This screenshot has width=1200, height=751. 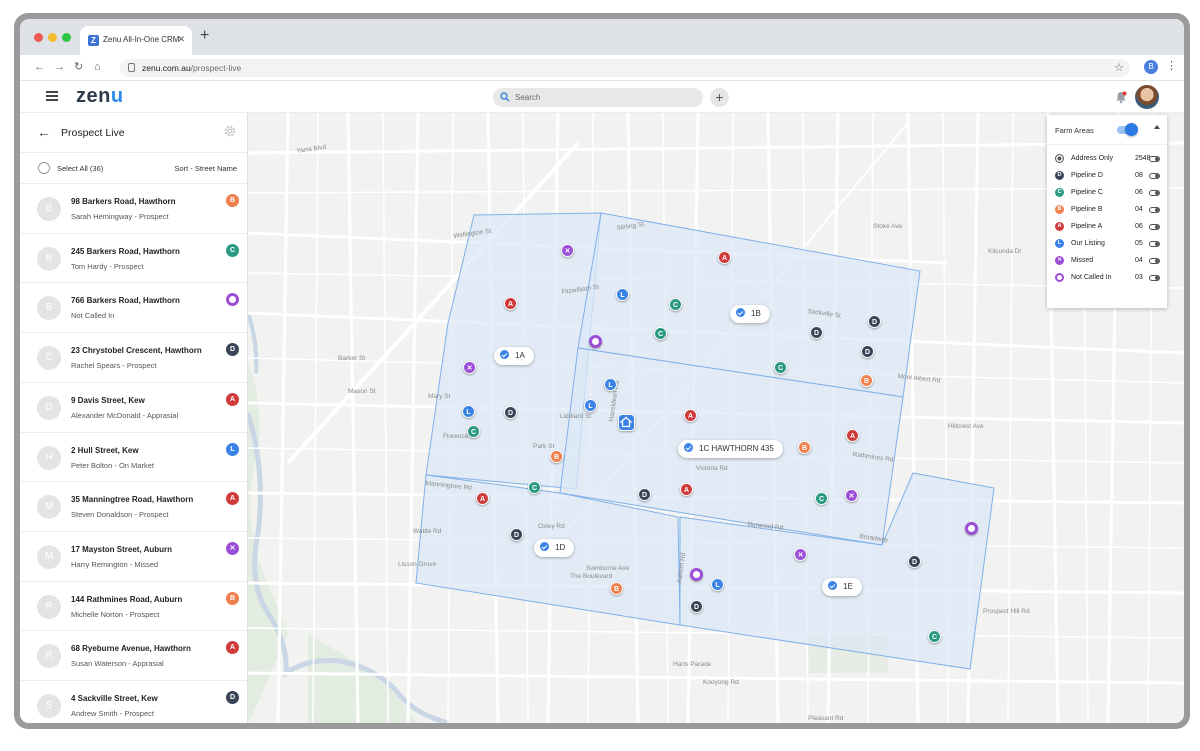 I want to click on hamburger-menu-icon, so click(x=52, y=96).